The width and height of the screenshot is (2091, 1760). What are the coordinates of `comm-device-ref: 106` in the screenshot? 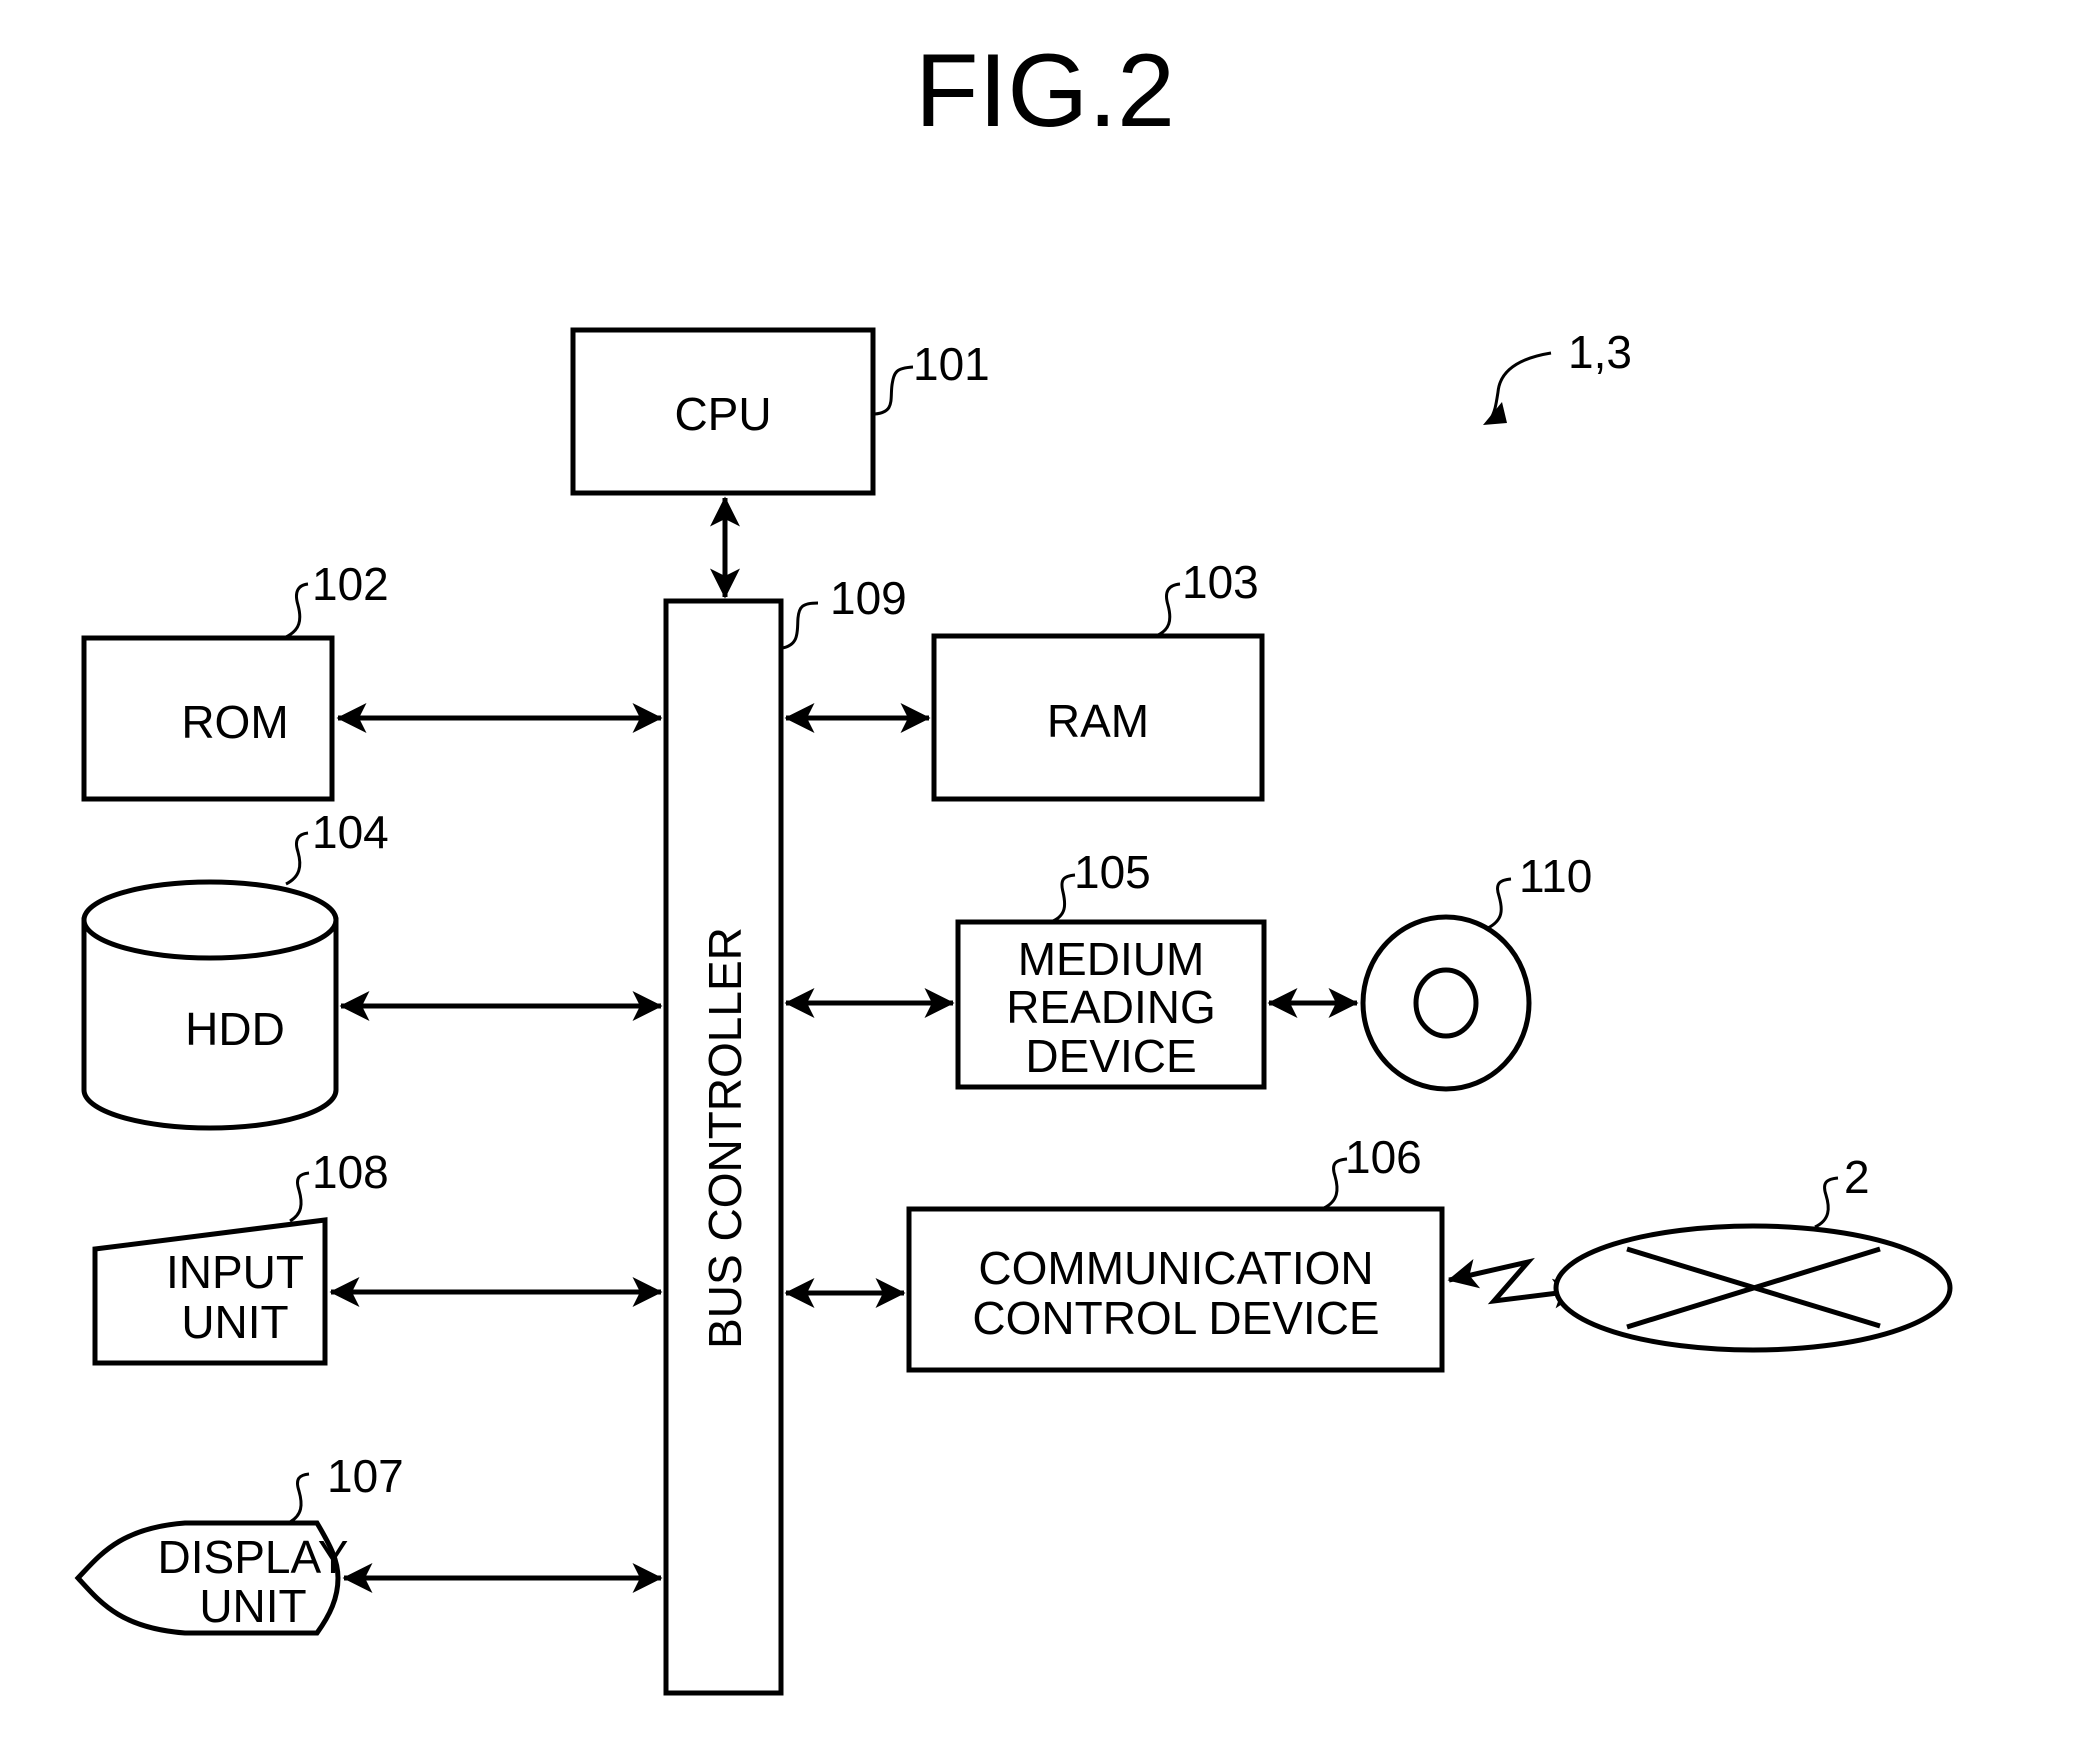 It's located at (1383, 1157).